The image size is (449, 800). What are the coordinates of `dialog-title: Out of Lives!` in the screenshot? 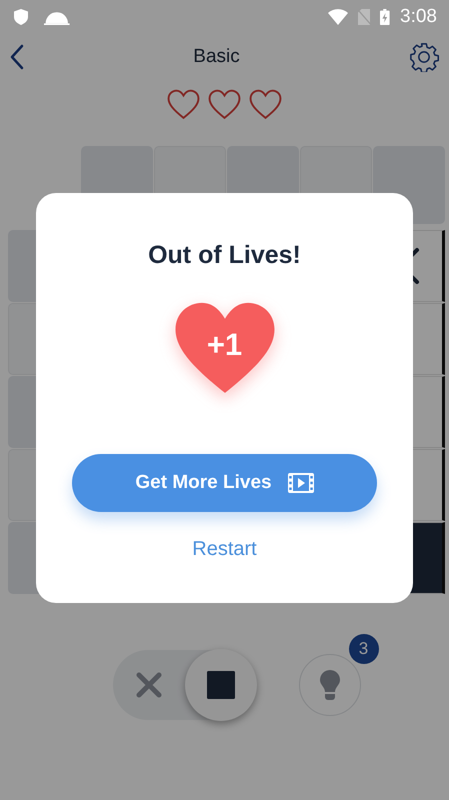 It's located at (224, 255).